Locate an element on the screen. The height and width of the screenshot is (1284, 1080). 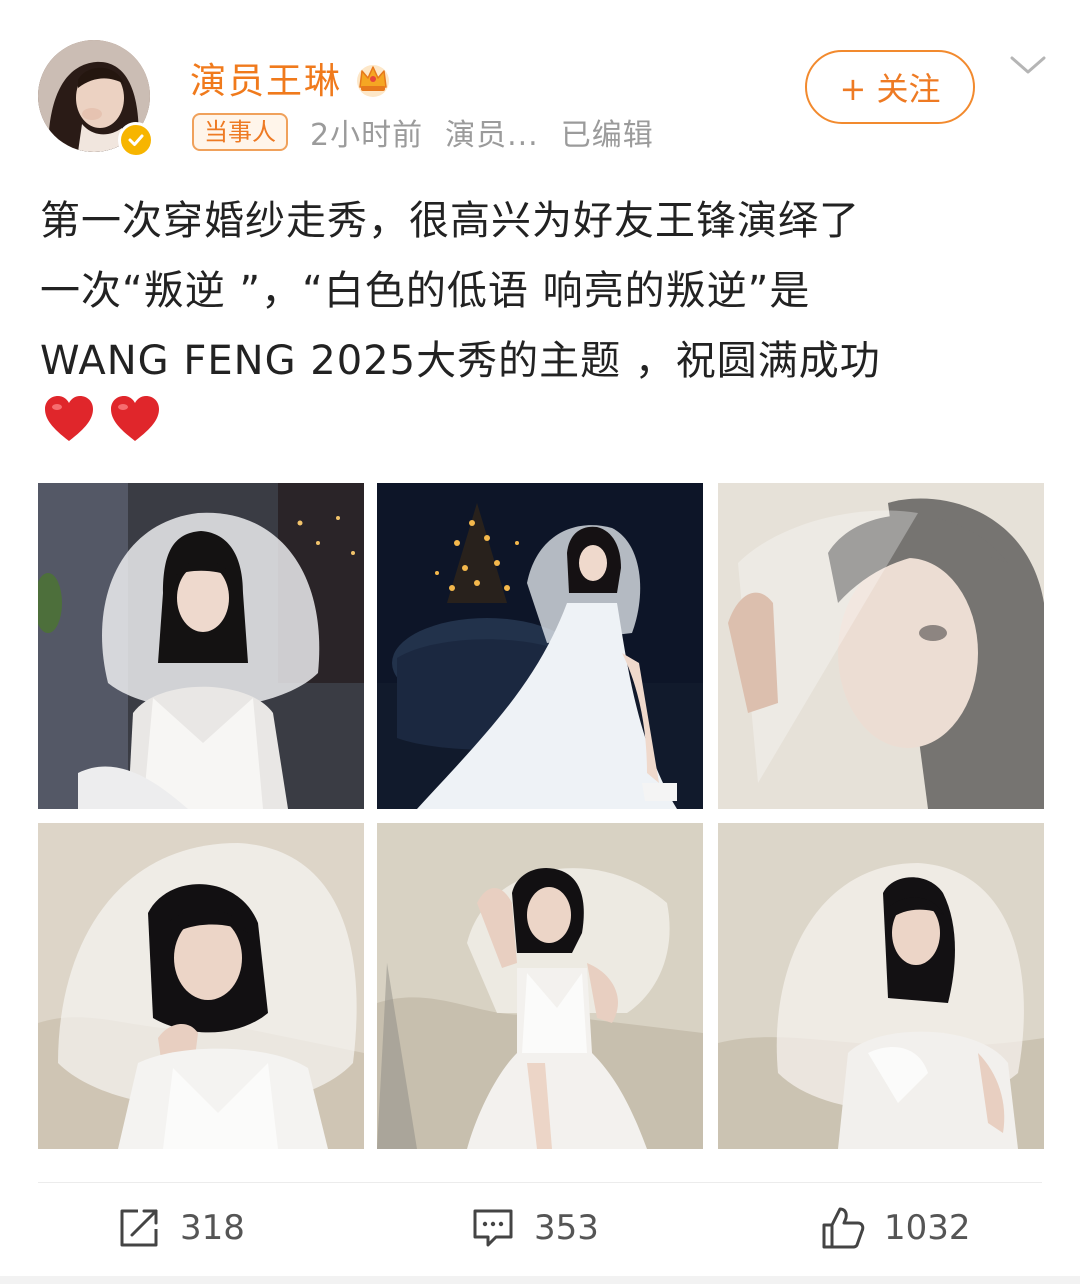
repost-button: 318 is located at coordinates (180, 1228).